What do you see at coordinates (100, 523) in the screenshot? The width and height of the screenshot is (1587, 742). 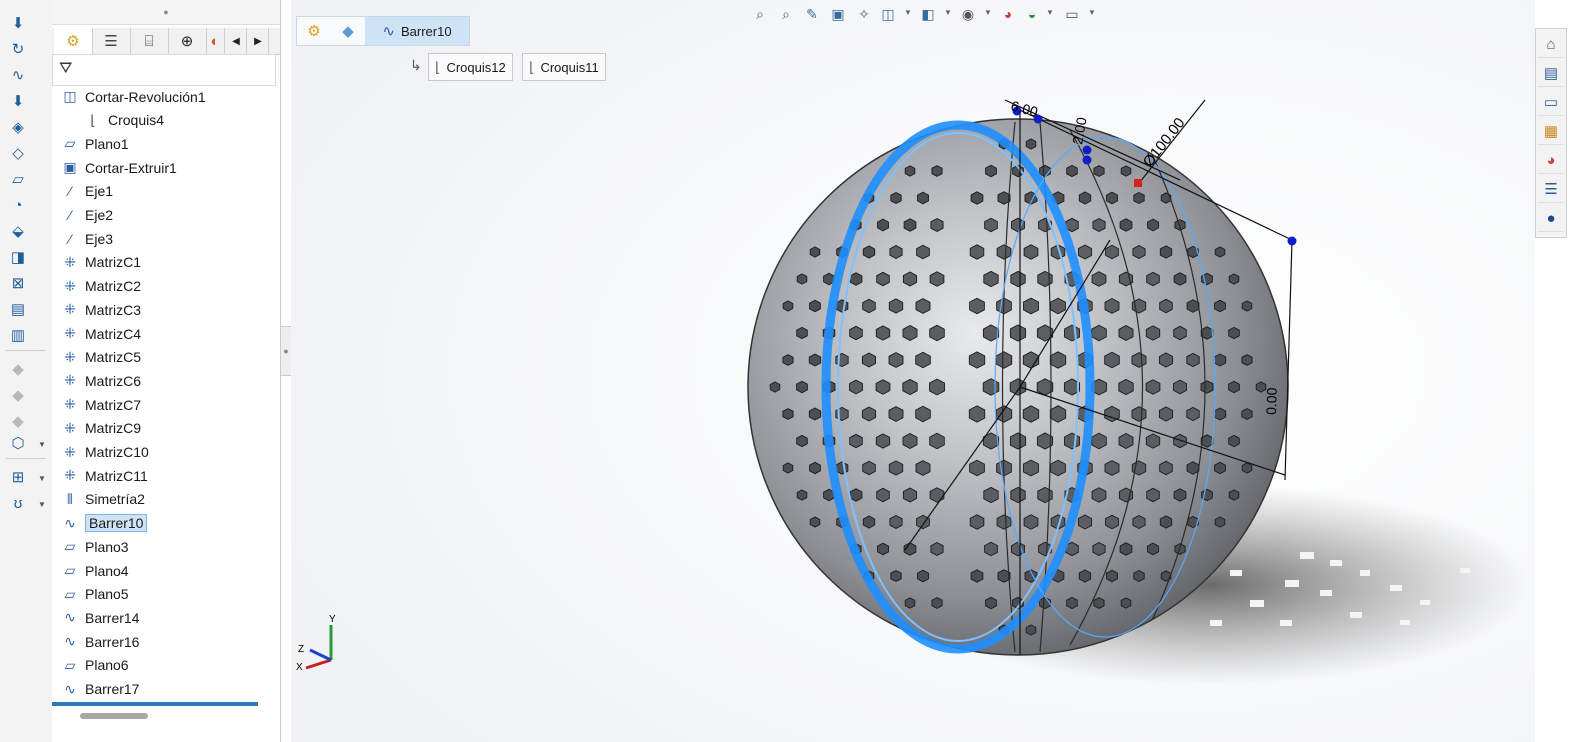 I see `tree-item: ∿ Barrer10` at bounding box center [100, 523].